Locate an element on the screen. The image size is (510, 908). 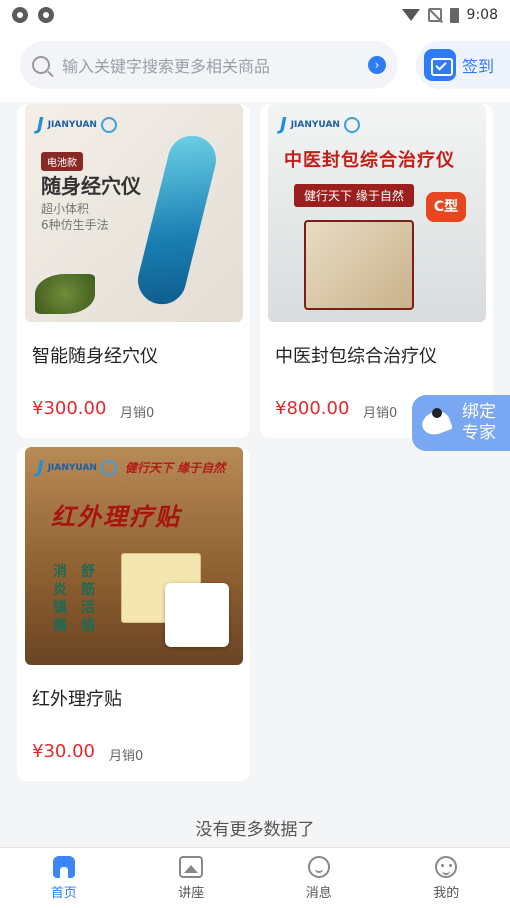
home-icon is located at coordinates (63, 867).